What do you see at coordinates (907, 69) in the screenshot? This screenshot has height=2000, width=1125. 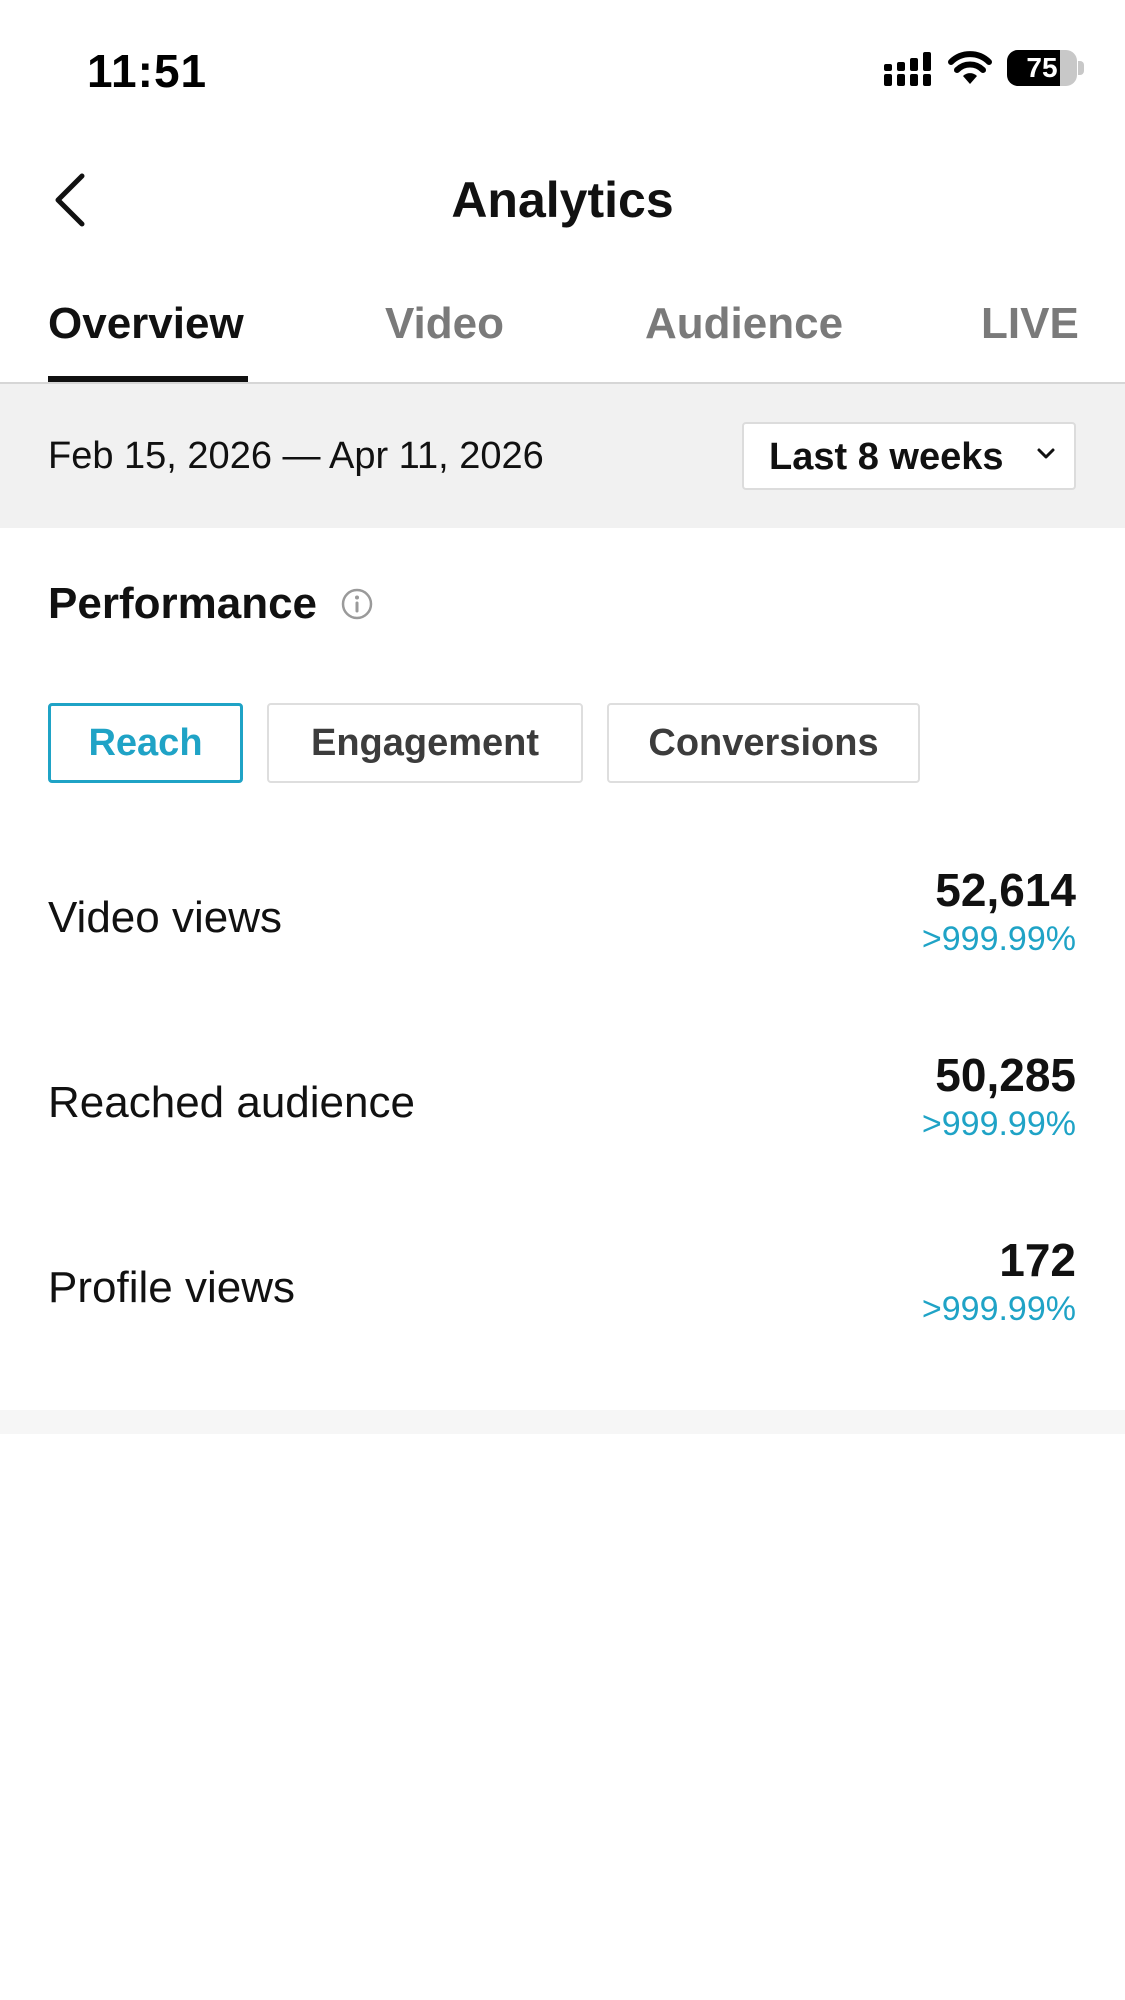 I see `signal-icon` at bounding box center [907, 69].